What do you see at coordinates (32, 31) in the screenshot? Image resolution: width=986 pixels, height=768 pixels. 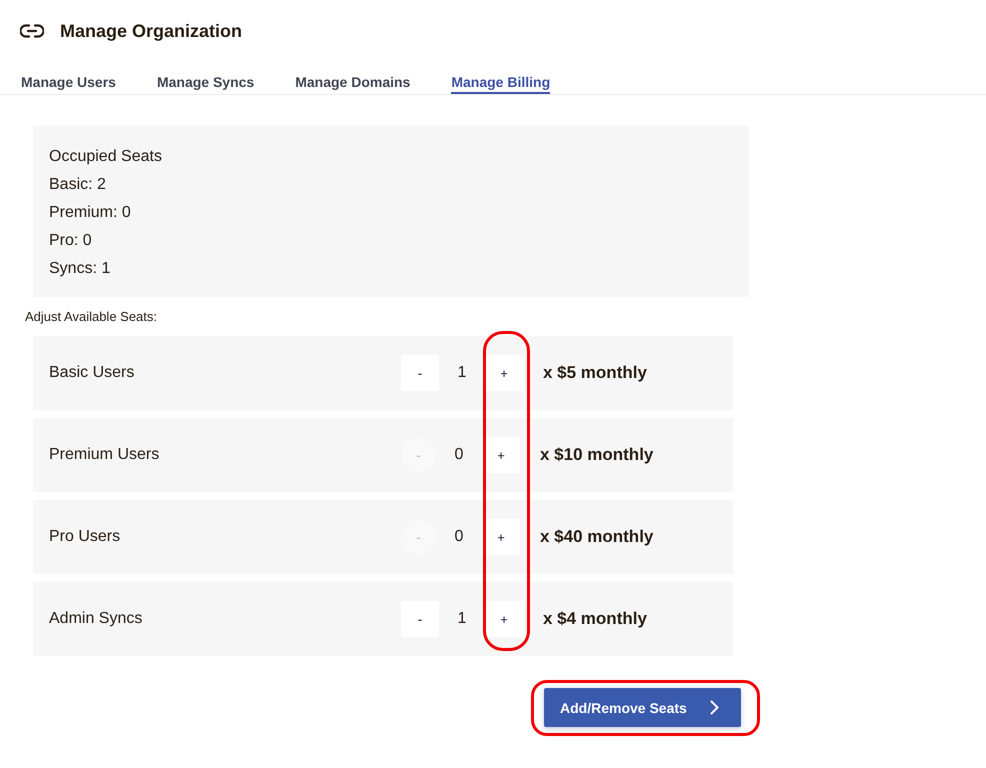 I see `link-icon` at bounding box center [32, 31].